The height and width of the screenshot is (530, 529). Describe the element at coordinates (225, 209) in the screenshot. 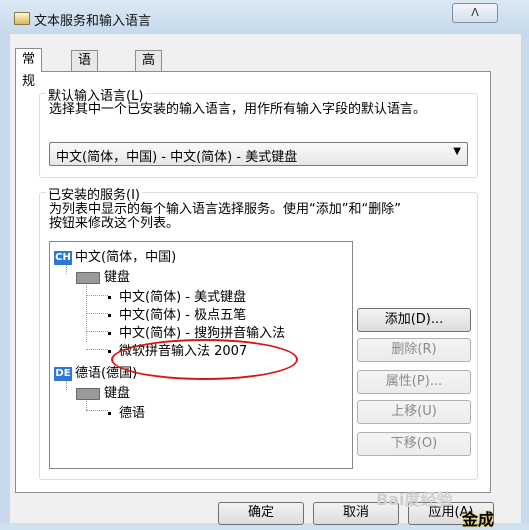

I see `installed-services-description-1: 为列表中显示的每个输入语言选择服务。使用“添加”和“删除”` at that location.